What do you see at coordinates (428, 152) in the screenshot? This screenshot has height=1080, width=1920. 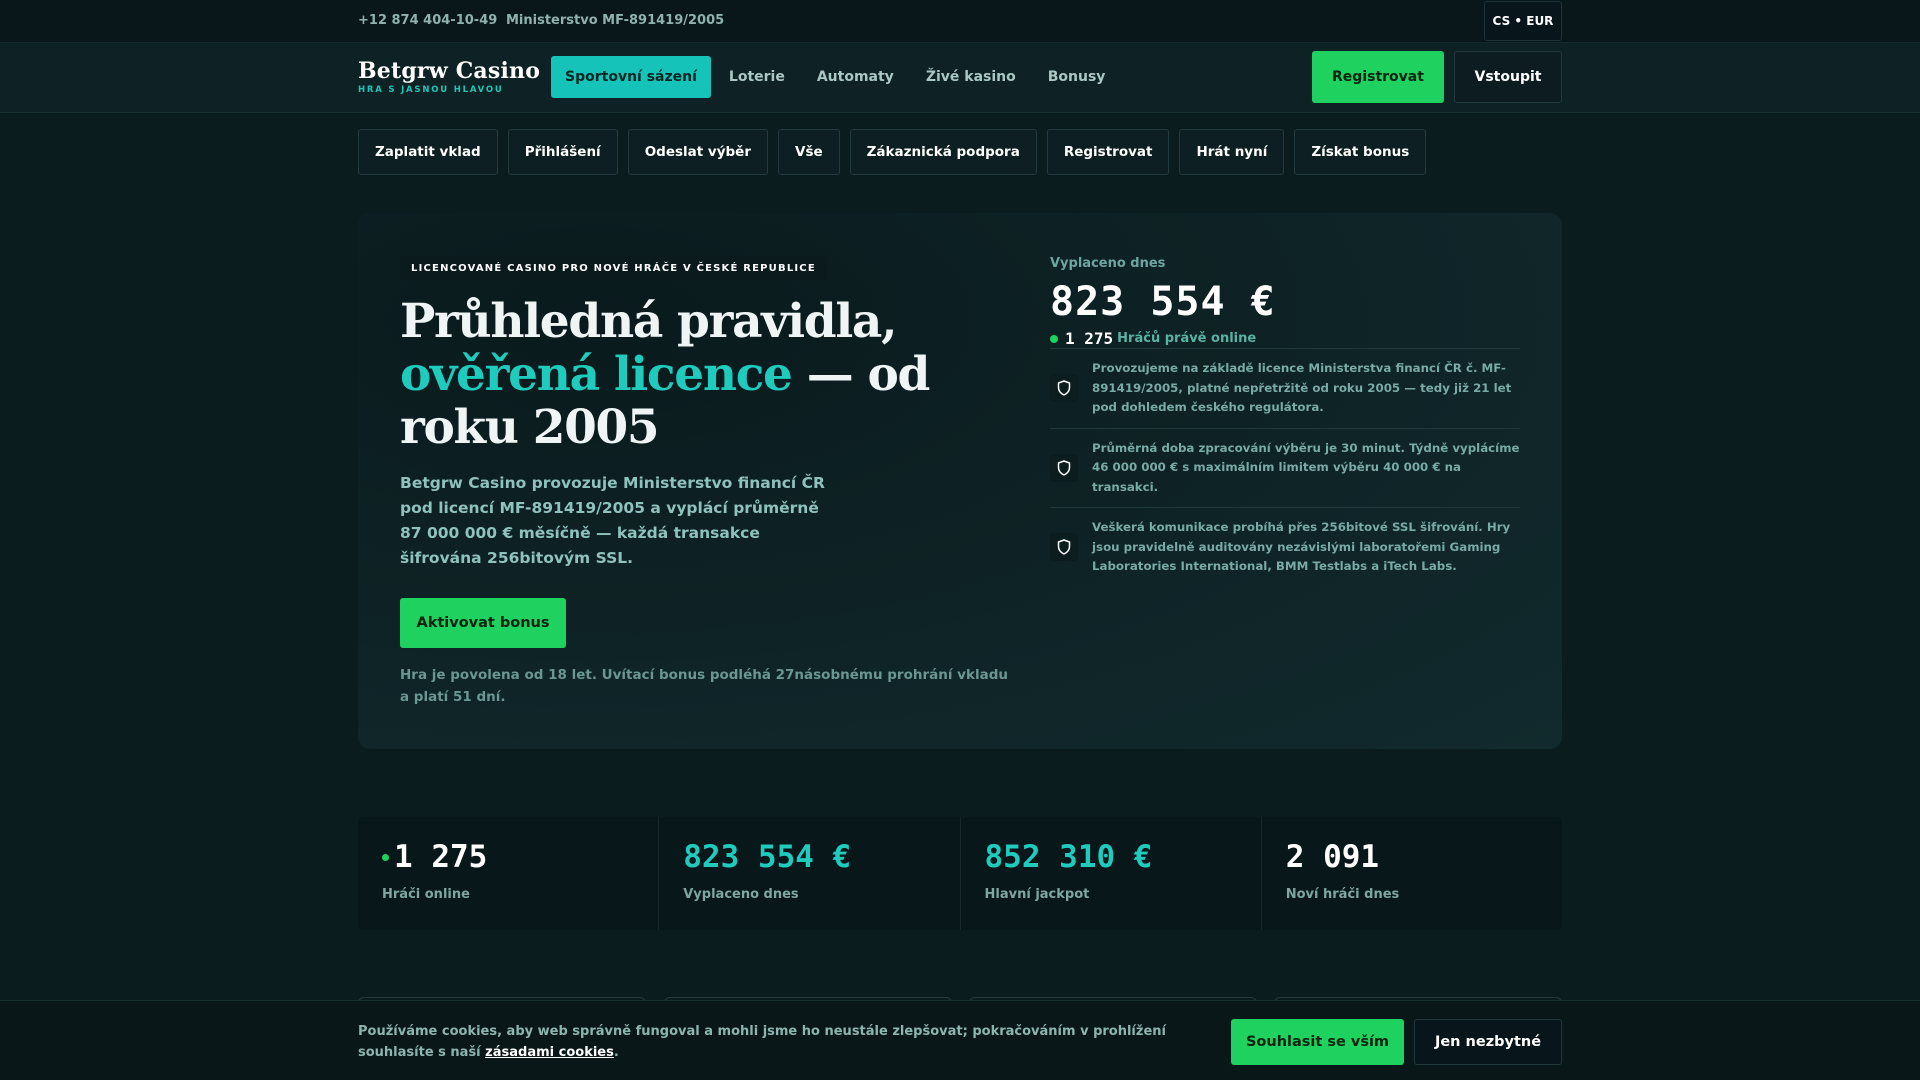 I see `quick-link-zaplatit-vklad: Zaplatit vklad` at bounding box center [428, 152].